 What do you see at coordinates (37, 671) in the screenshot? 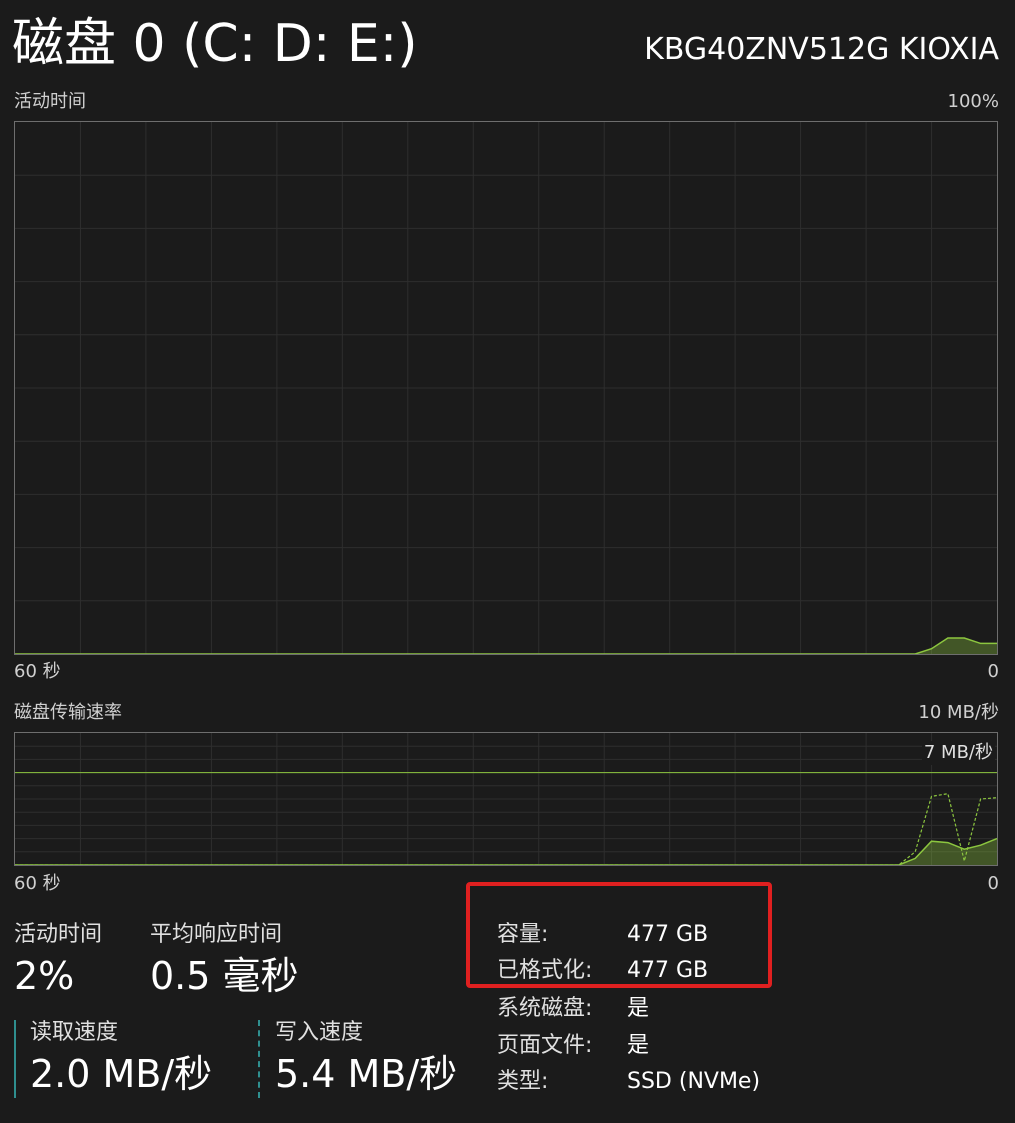
I see `active-chart-x-left: 60 秒` at bounding box center [37, 671].